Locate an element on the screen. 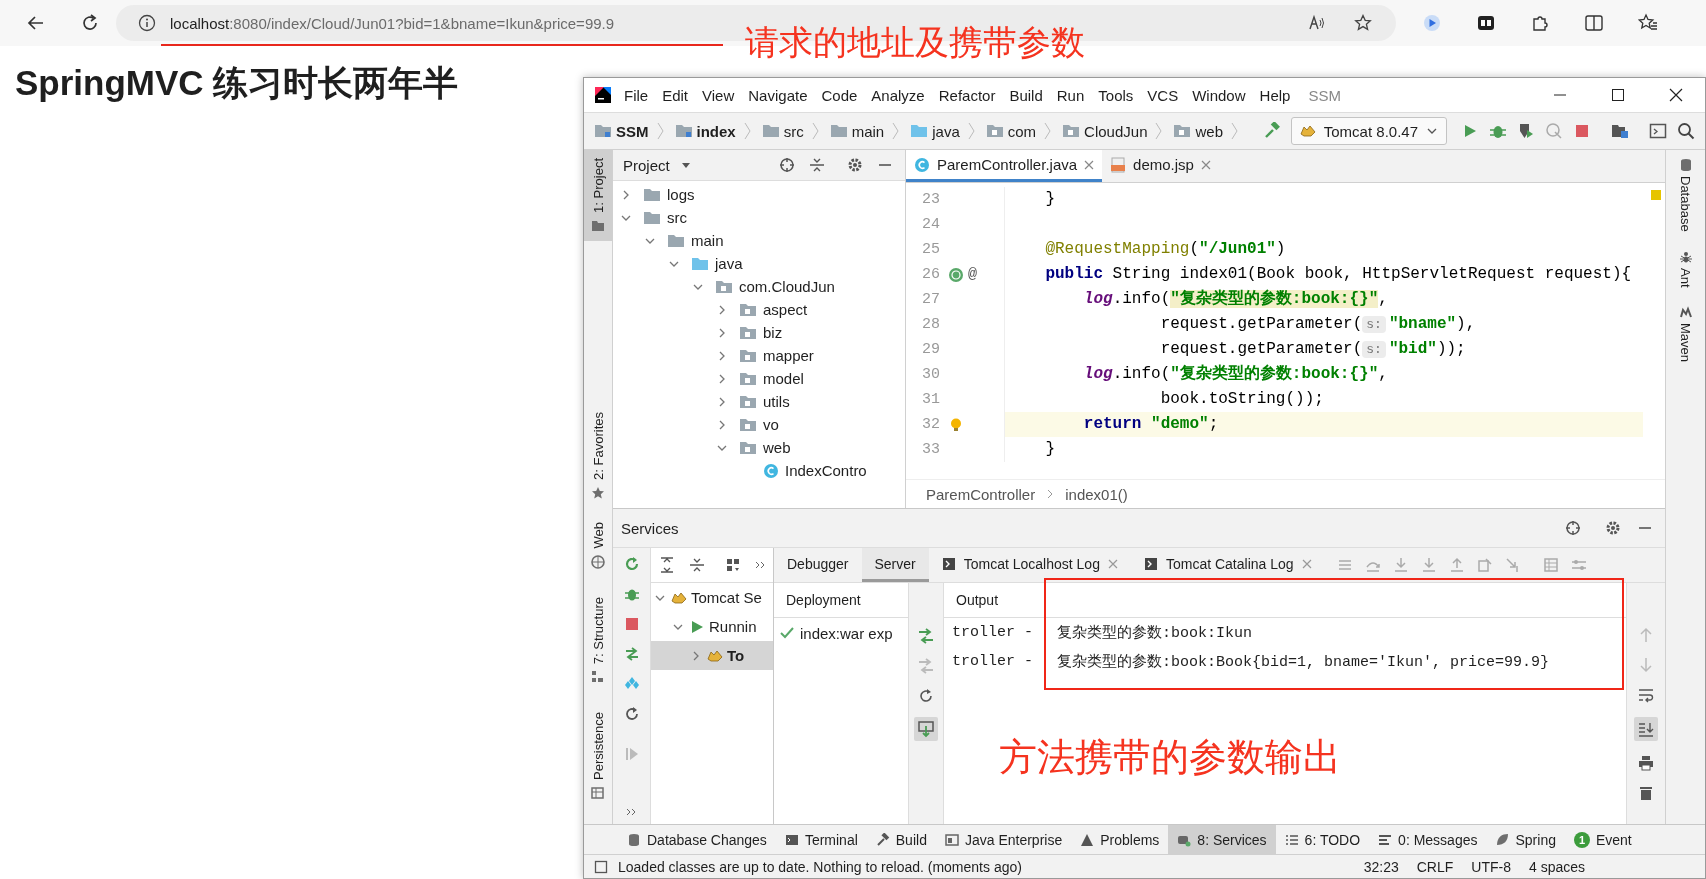 This screenshot has height=879, width=1706. menu-item: Run is located at coordinates (1070, 95).